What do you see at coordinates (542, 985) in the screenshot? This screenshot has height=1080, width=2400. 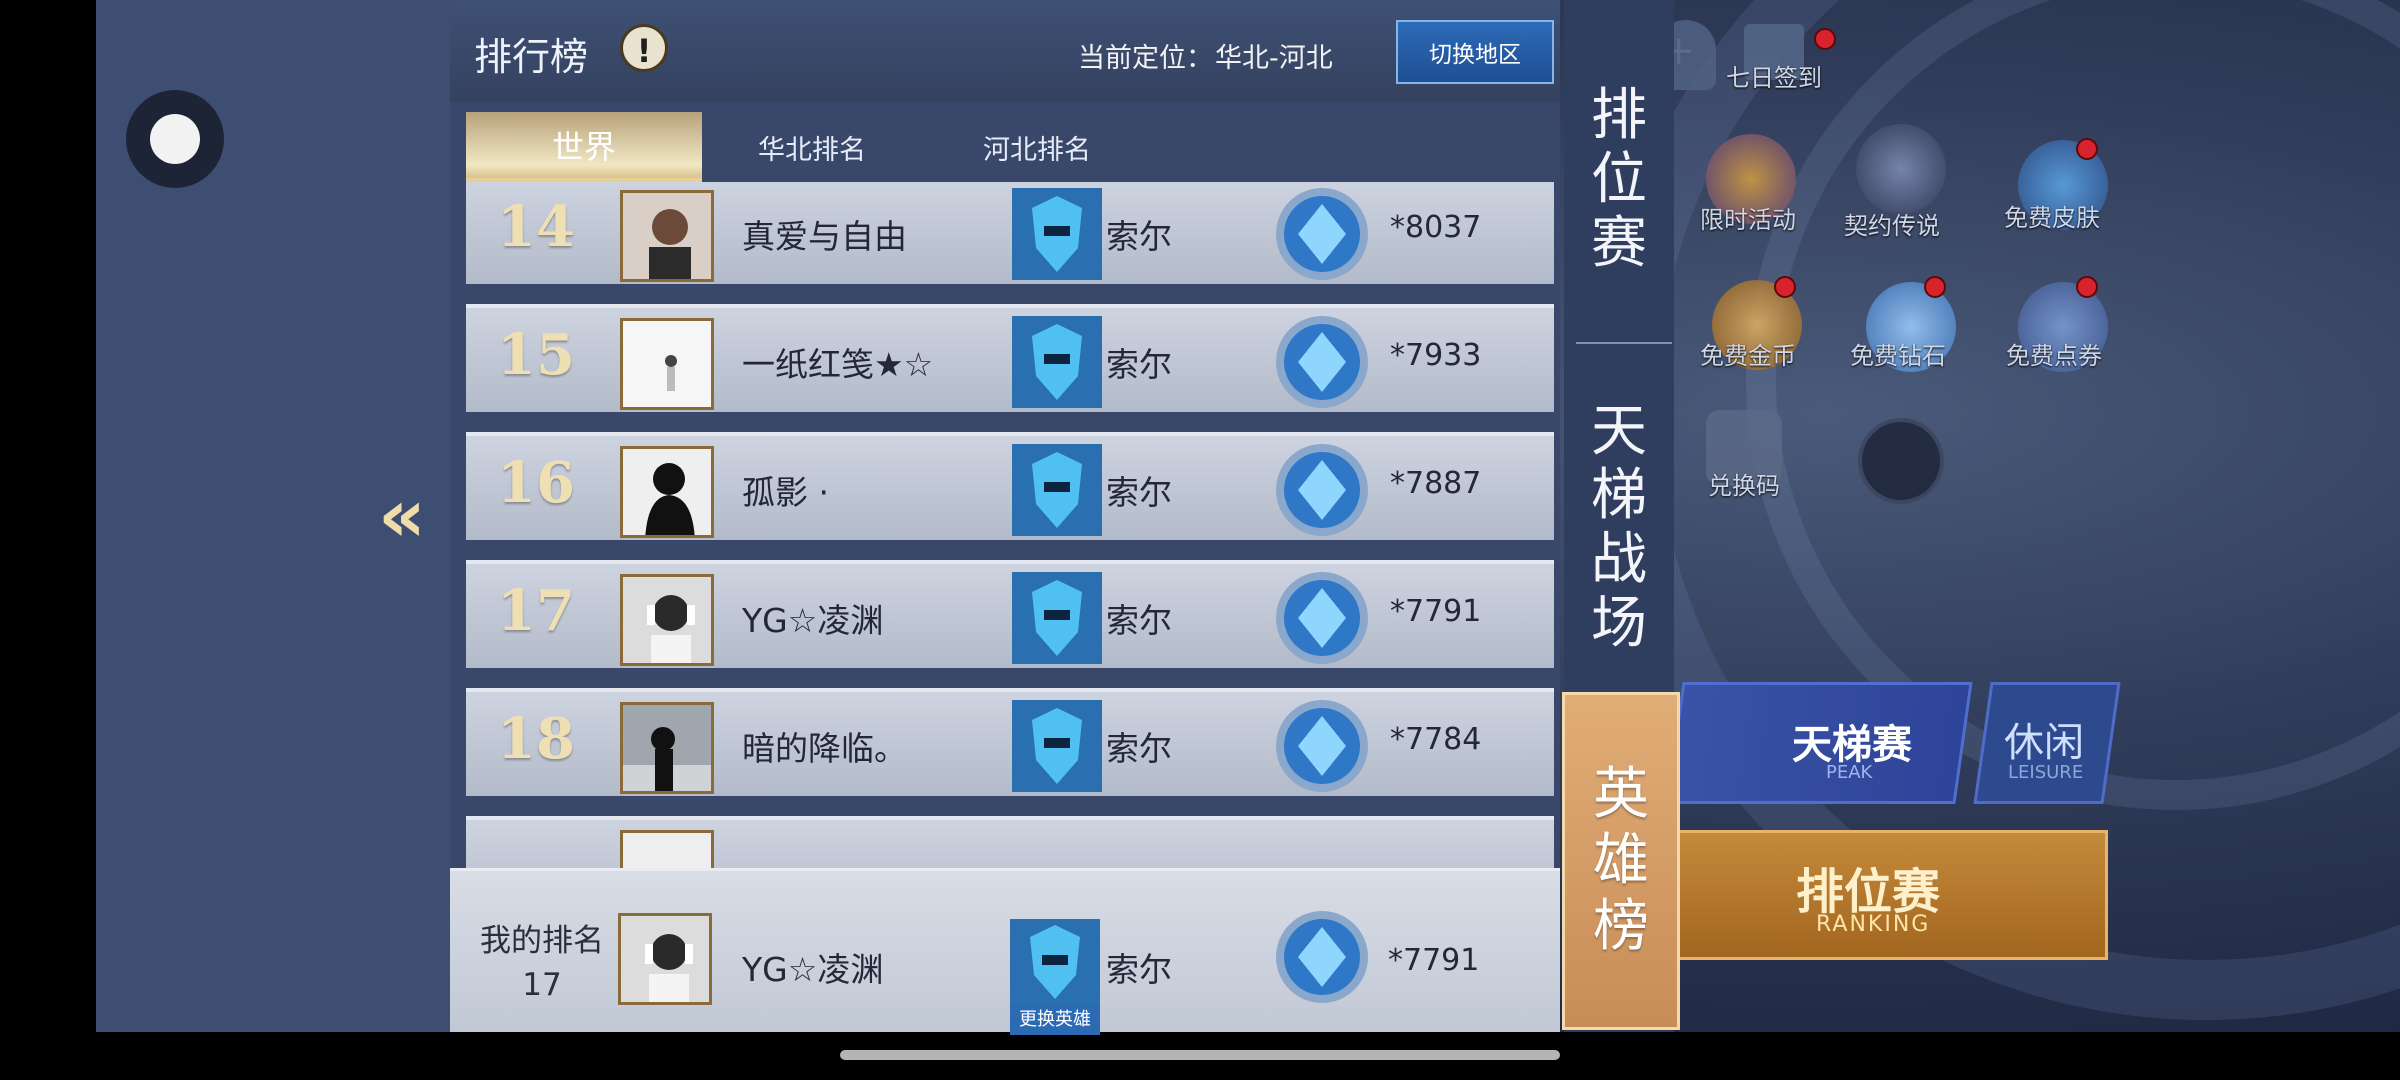 I see `my-rank-number: 17` at bounding box center [542, 985].